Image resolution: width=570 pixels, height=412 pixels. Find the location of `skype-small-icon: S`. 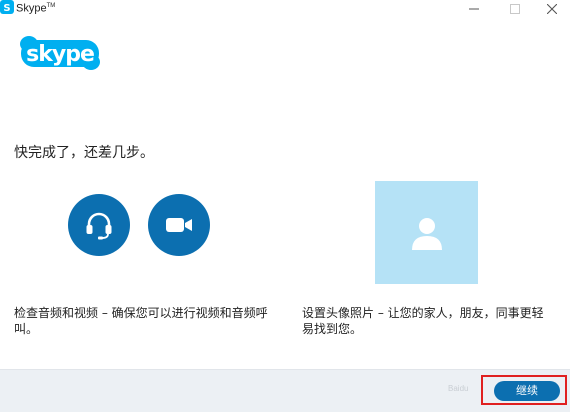

skype-small-icon: S is located at coordinates (7, 7).